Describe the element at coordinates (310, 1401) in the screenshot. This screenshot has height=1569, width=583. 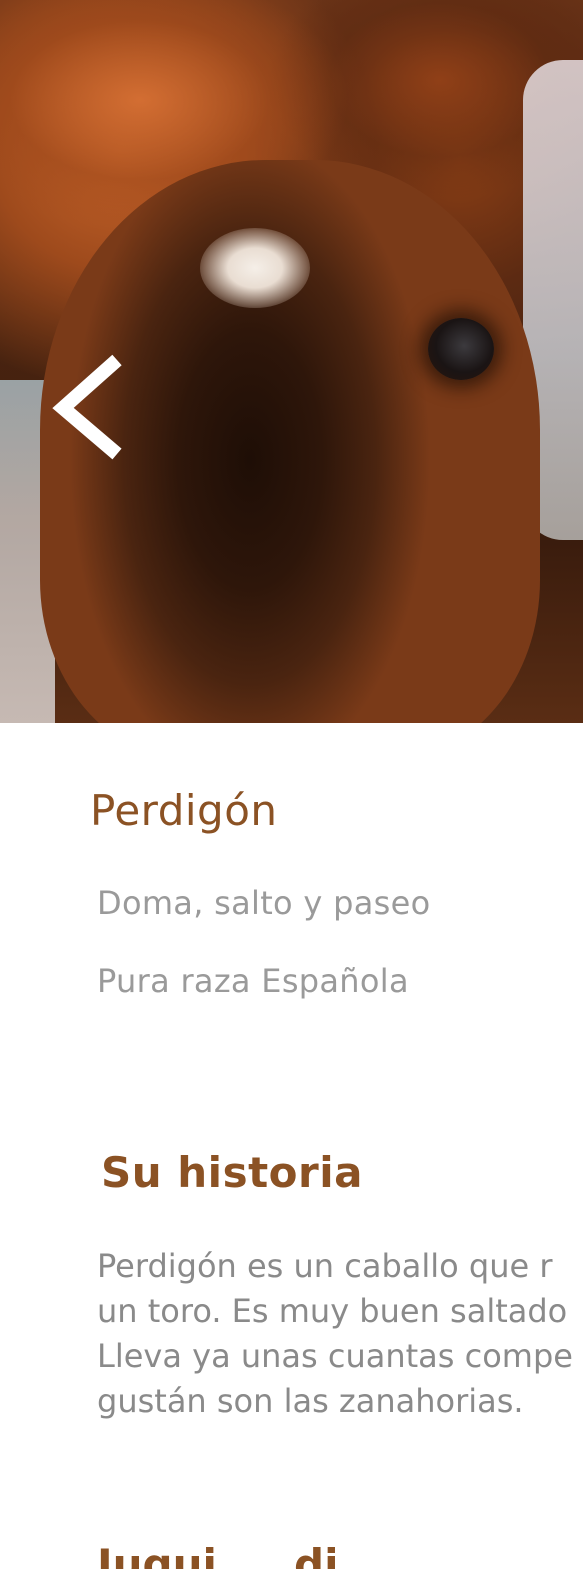
I see `history-line: gustán son las zanahorias.` at that location.